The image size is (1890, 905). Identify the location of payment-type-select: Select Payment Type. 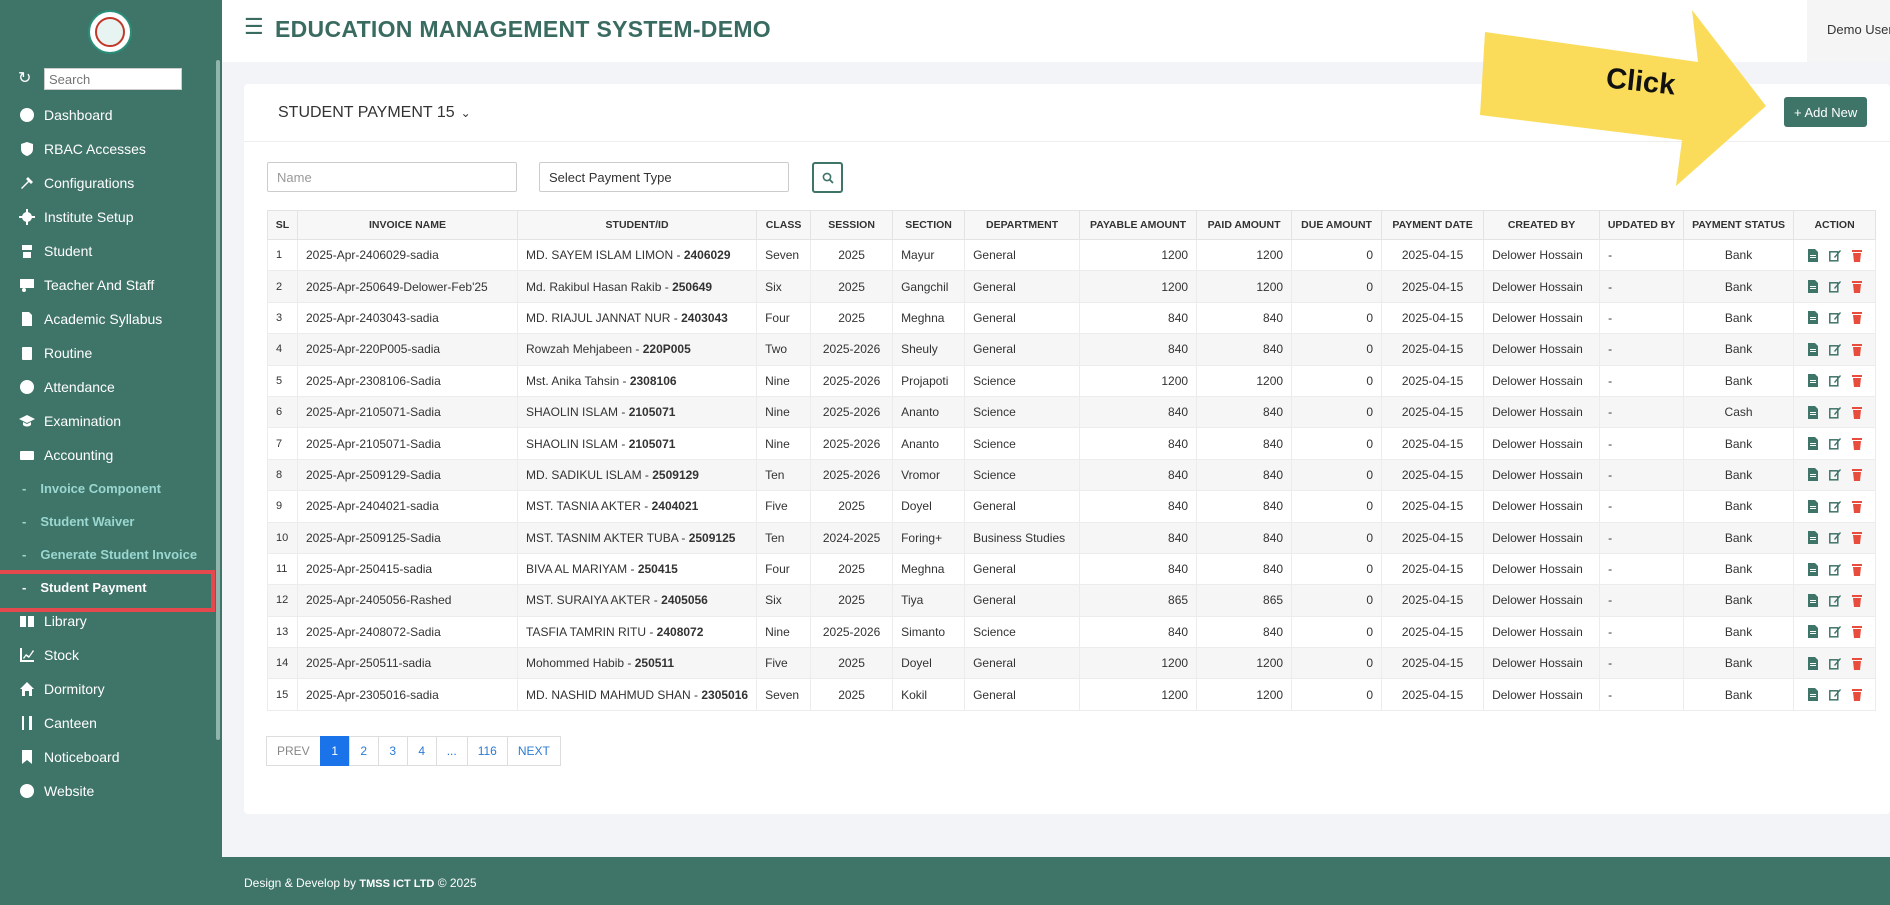
(664, 177).